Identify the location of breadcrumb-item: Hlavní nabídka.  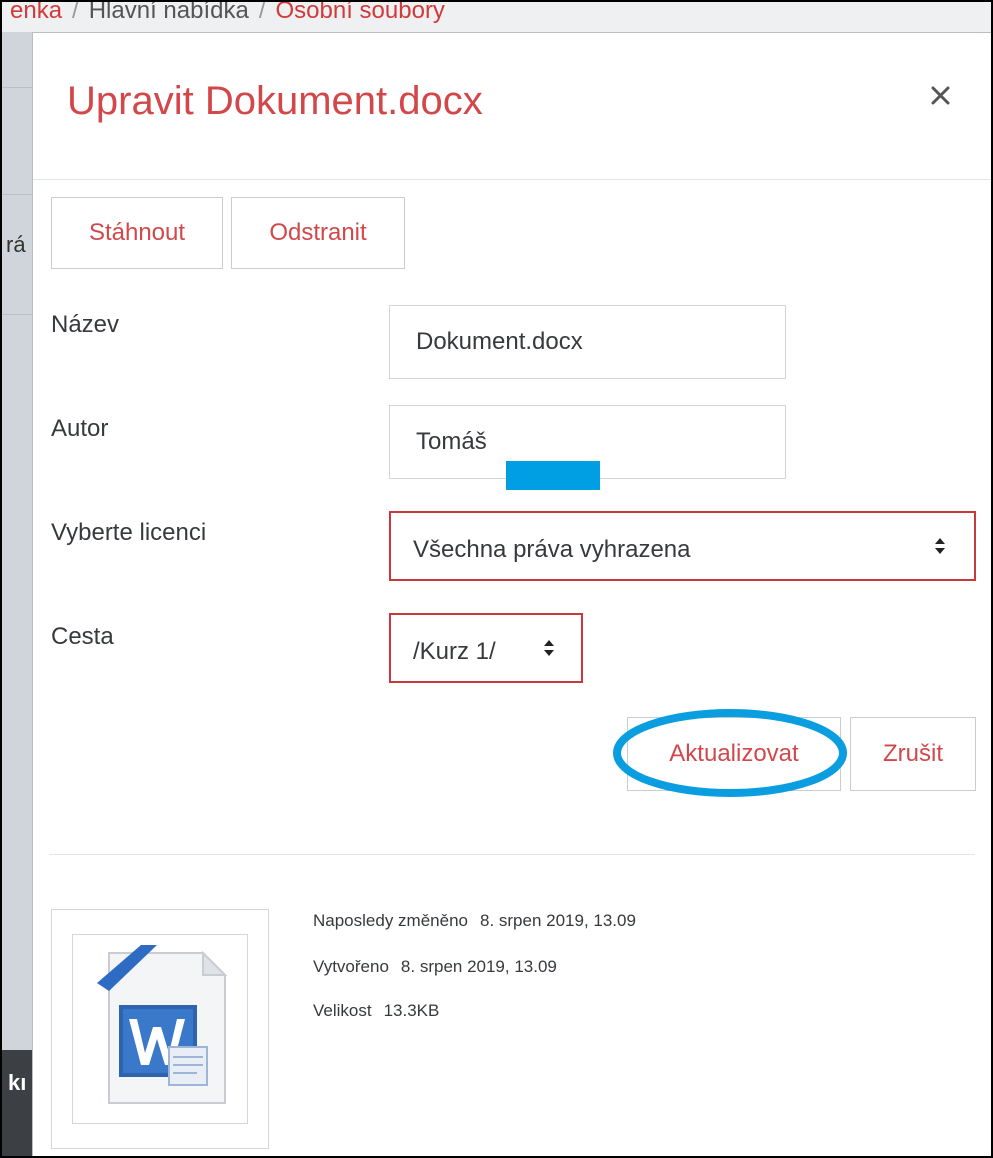
(169, 12).